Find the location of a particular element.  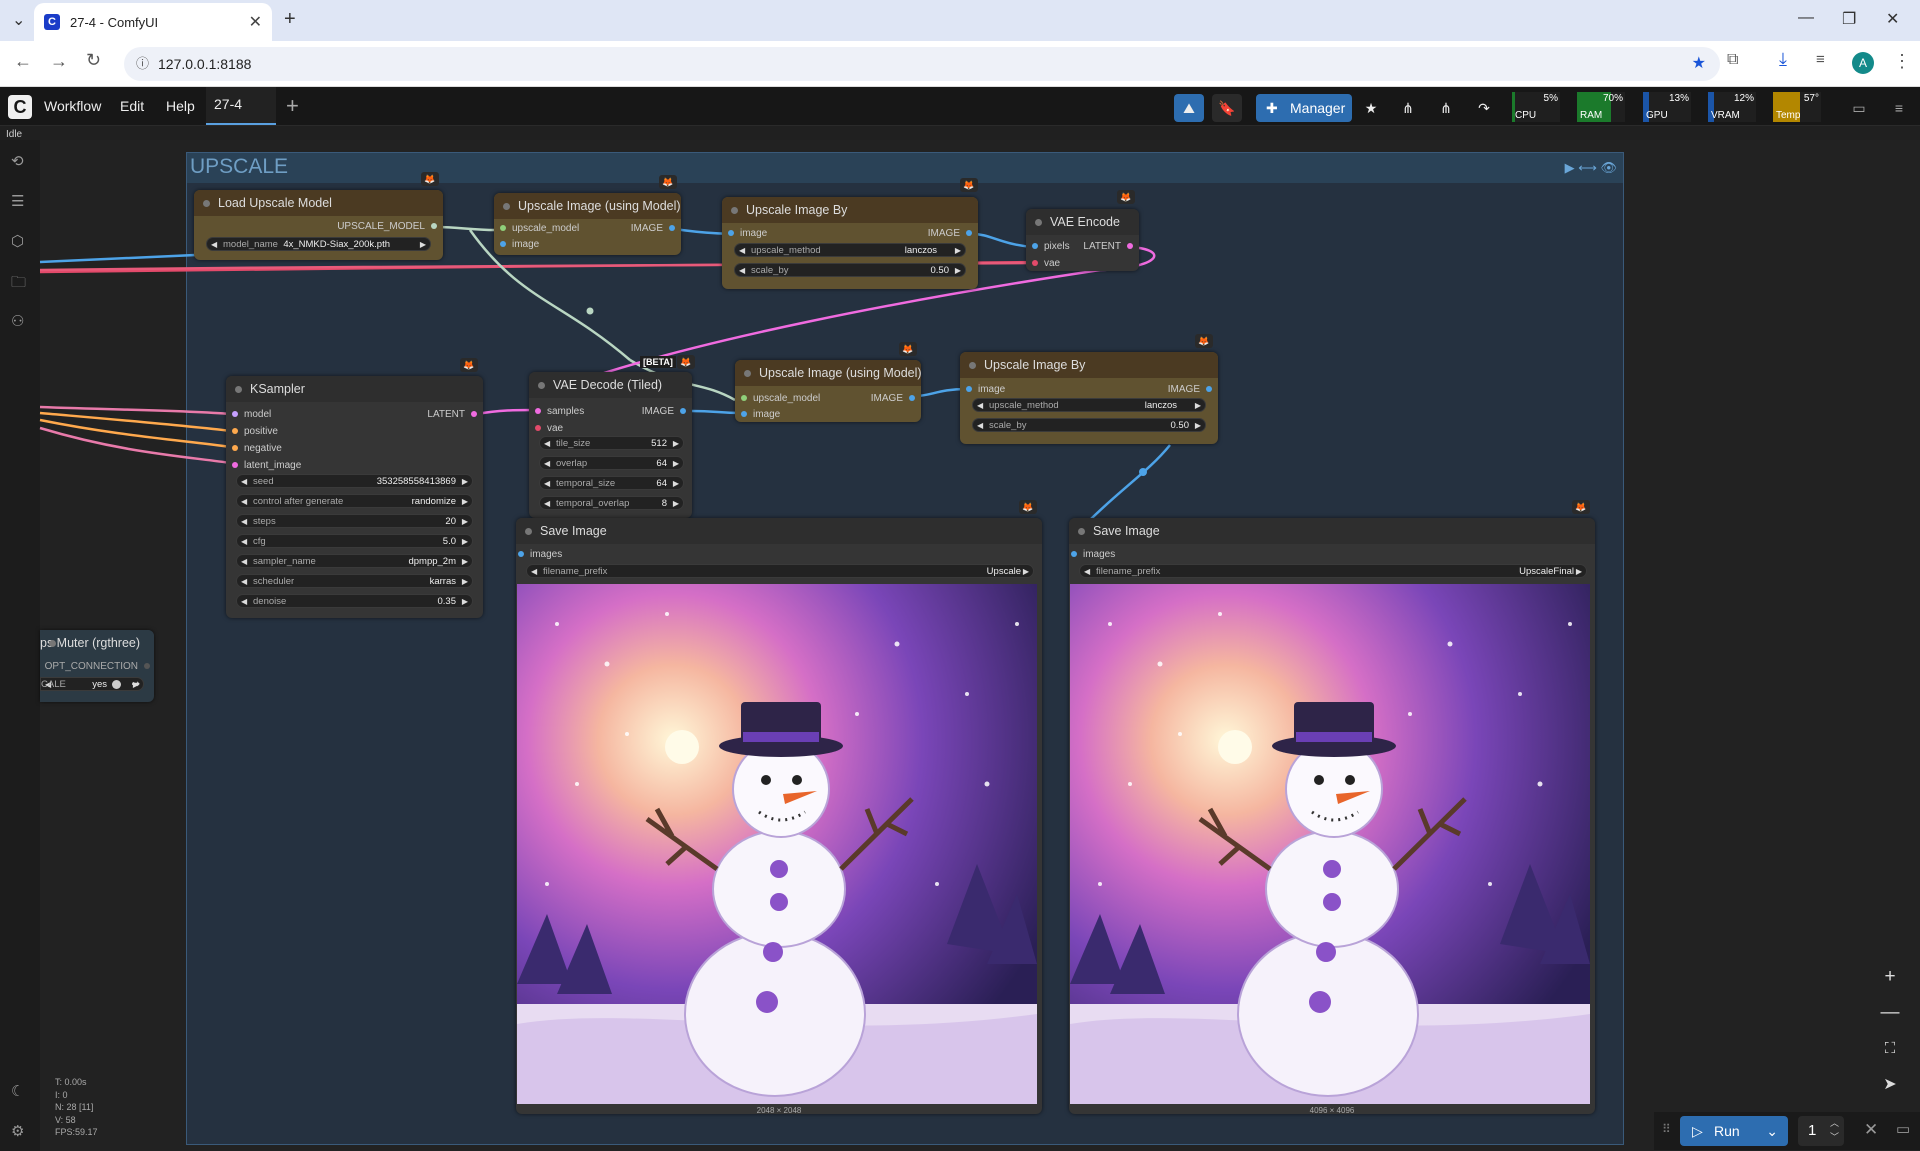

node-vae-encode: VAE Encode pixels vae LATENT is located at coordinates (1082, 240).